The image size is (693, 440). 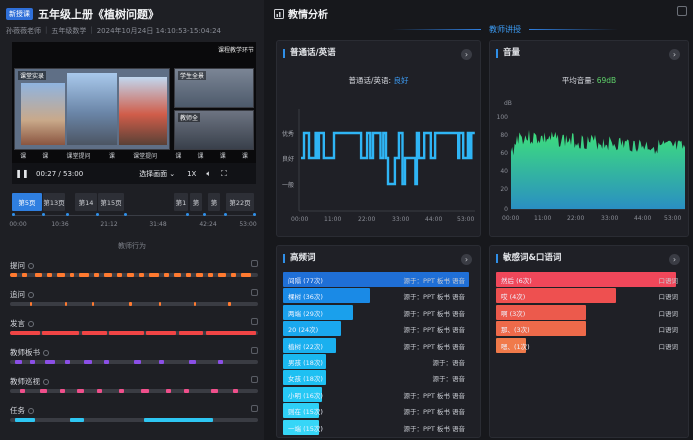 I want to click on keyword-row: 20 (24次) 源于：PPT 板书 语音, so click(x=376, y=329).